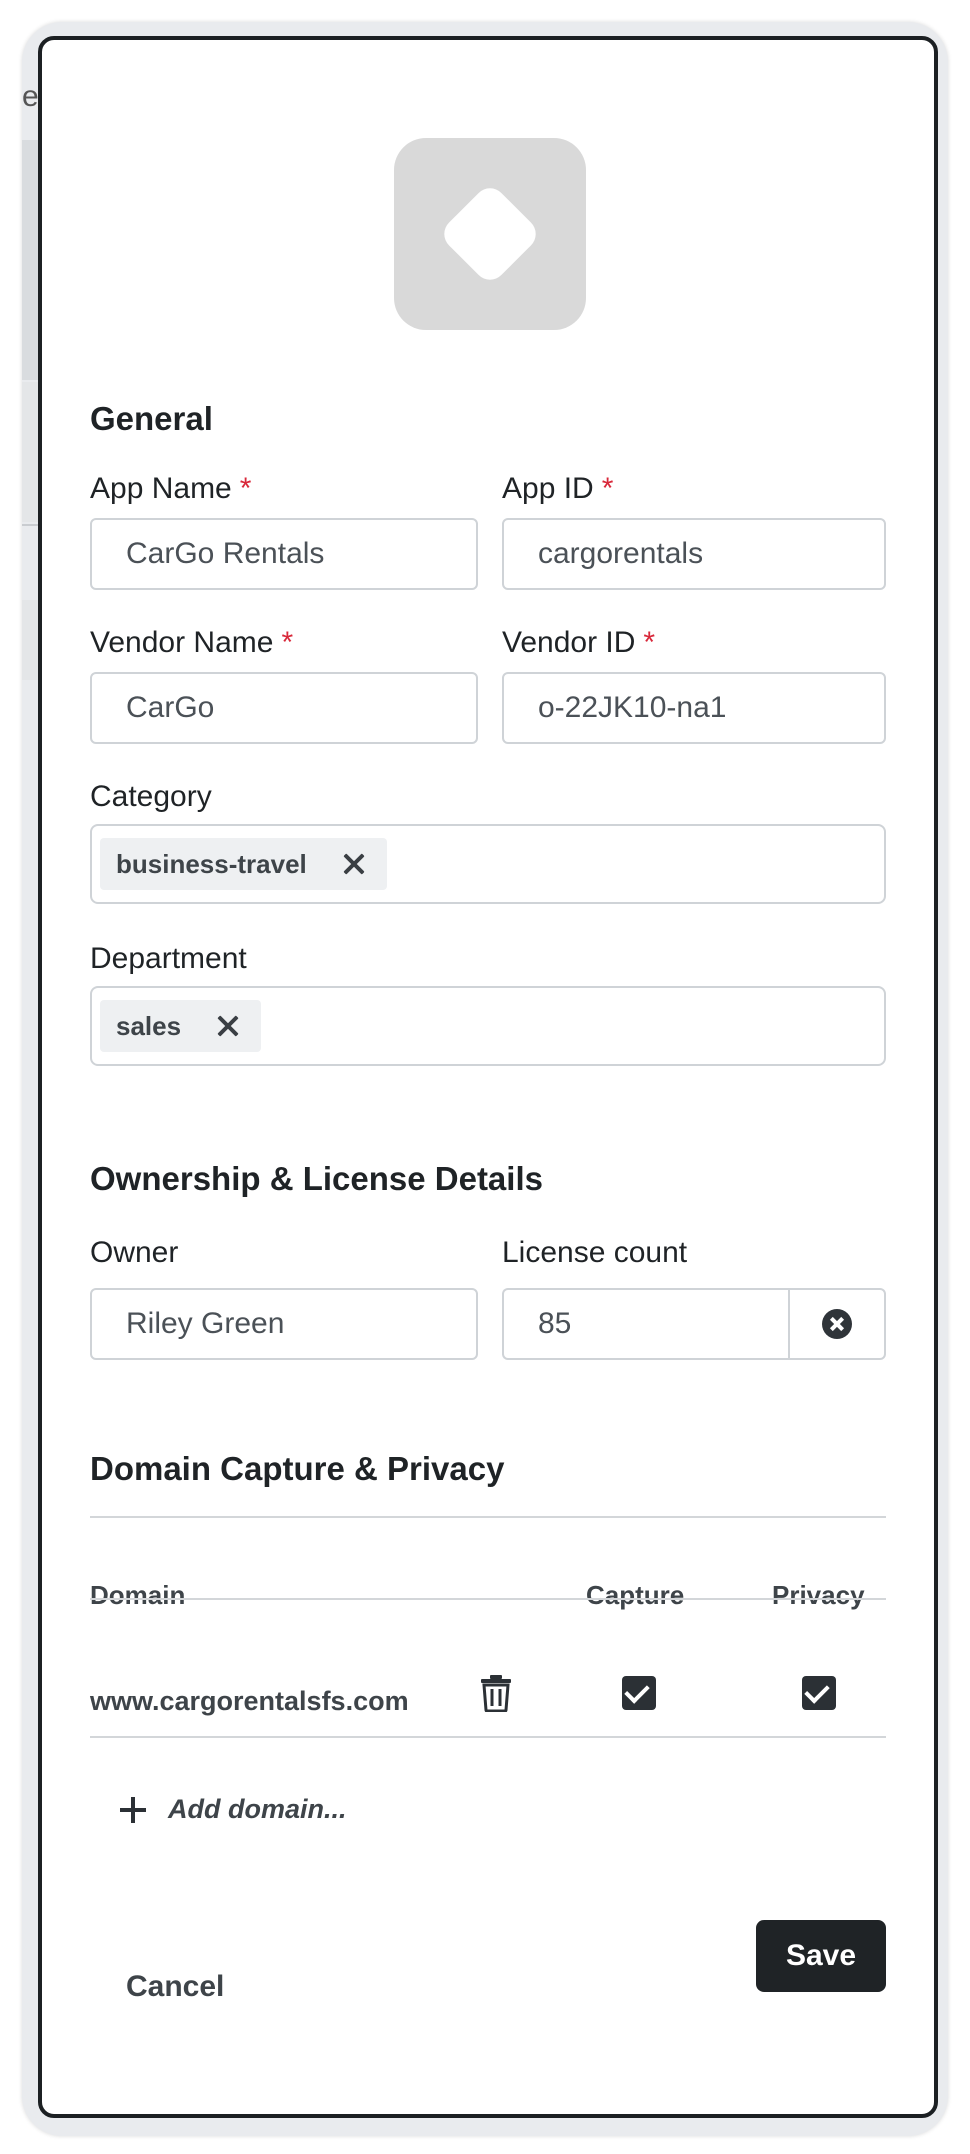  I want to click on category-label: Category, so click(151, 796).